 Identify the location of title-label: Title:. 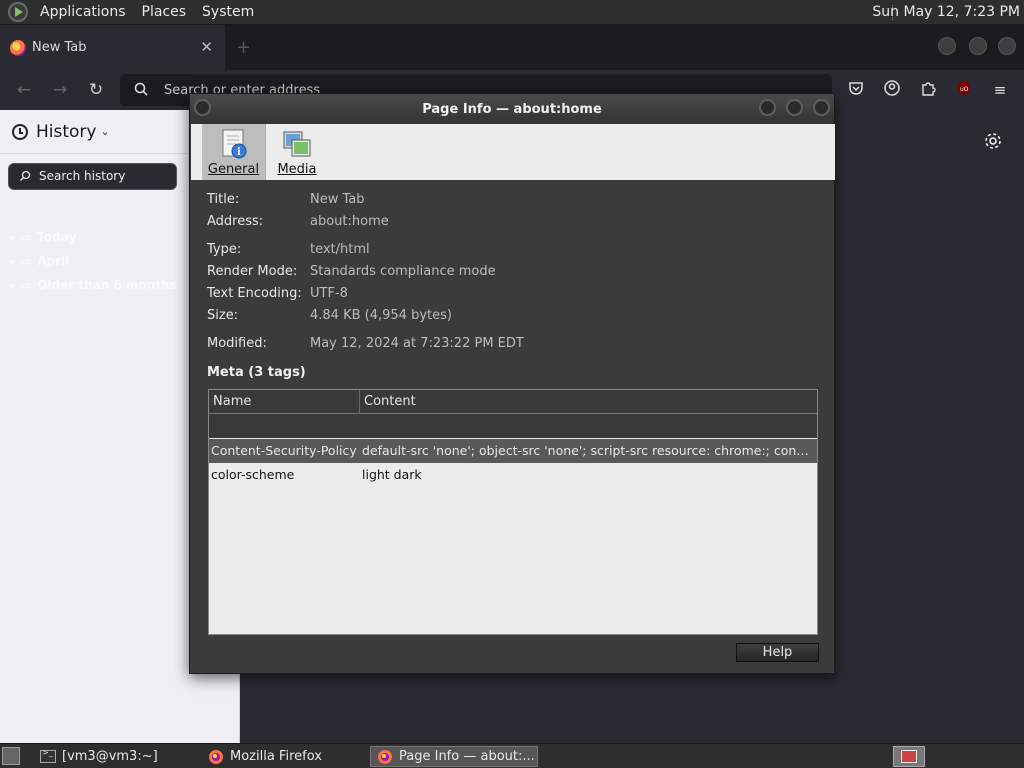
(223, 199).